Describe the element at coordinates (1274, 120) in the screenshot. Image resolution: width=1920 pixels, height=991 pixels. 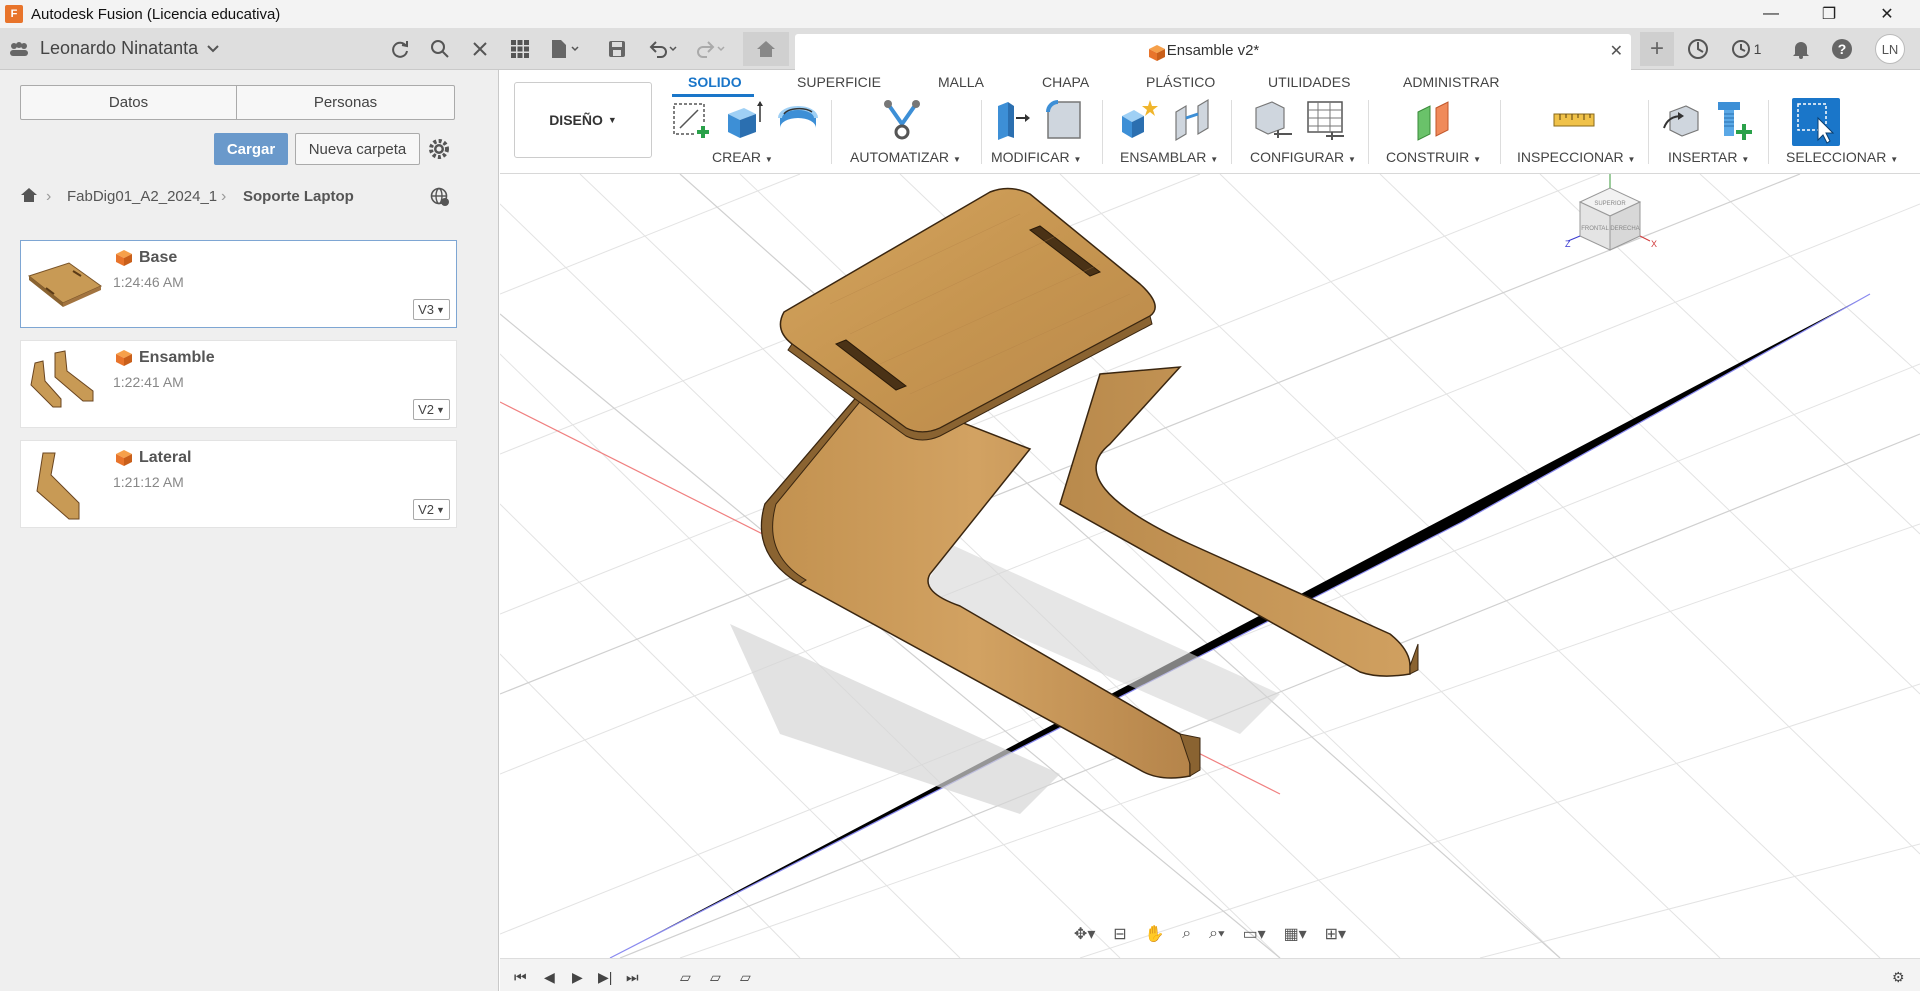
I see `change-parameters-icon` at that location.